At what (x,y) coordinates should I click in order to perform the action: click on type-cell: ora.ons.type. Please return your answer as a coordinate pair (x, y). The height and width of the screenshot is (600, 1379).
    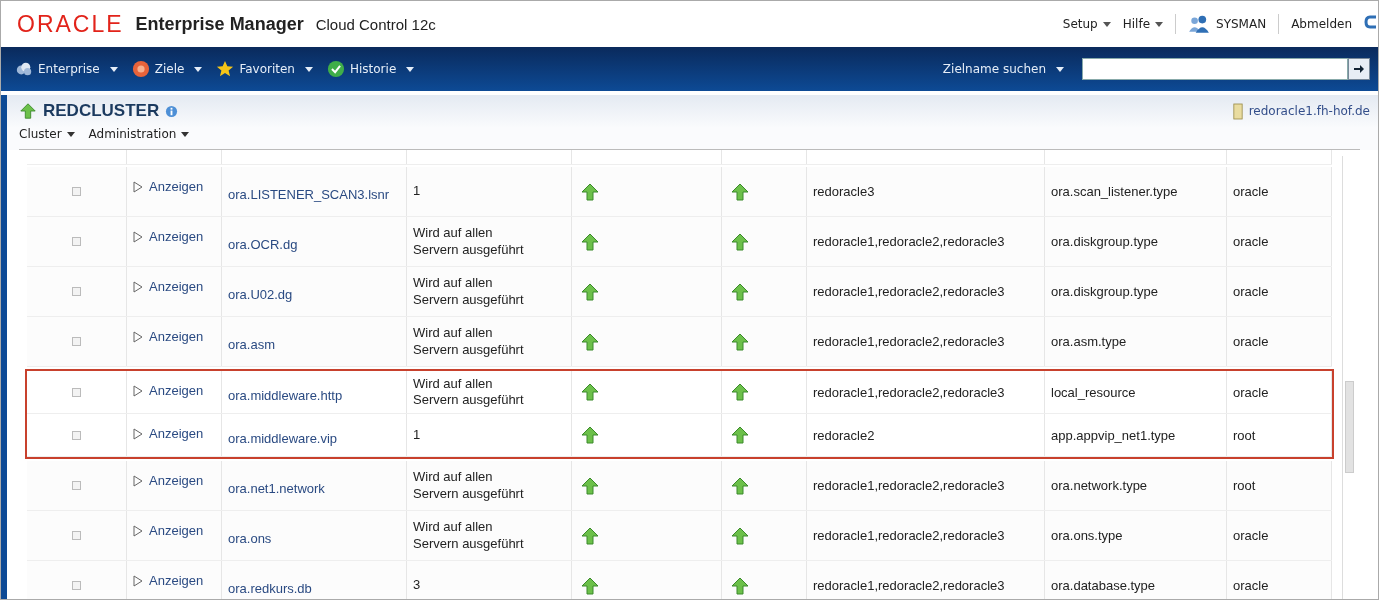
    Looking at the image, I should click on (1087, 535).